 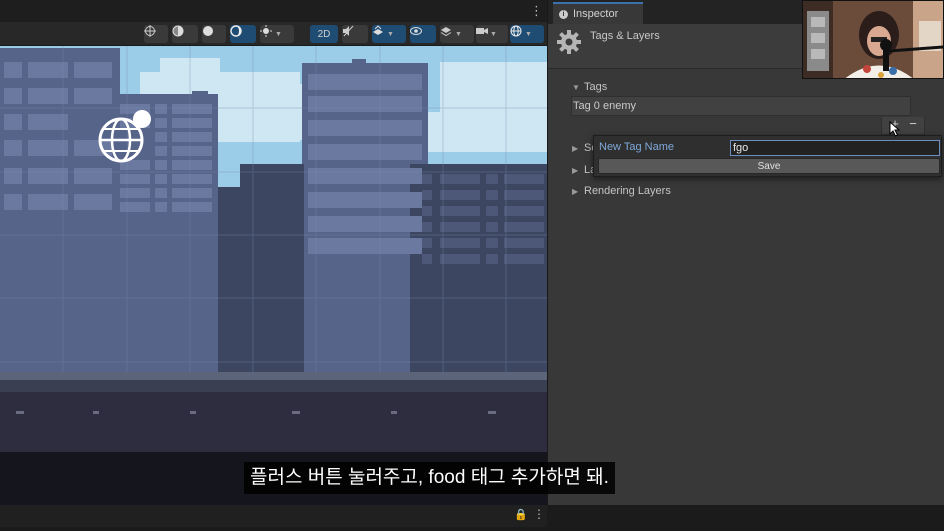 I want to click on new-tag-popup: New Tag Name fgo Save, so click(x=767, y=156).